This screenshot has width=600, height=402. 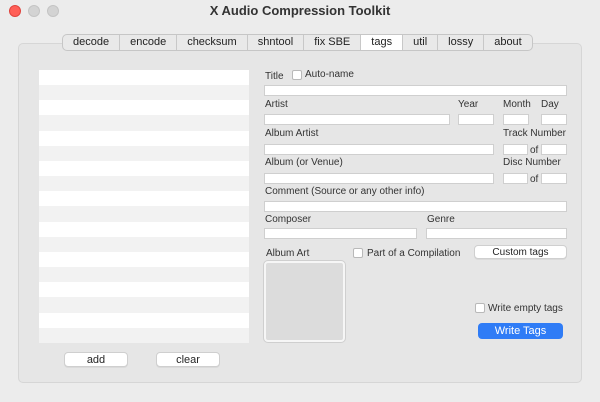 What do you see at coordinates (415, 206) in the screenshot?
I see `comment-field` at bounding box center [415, 206].